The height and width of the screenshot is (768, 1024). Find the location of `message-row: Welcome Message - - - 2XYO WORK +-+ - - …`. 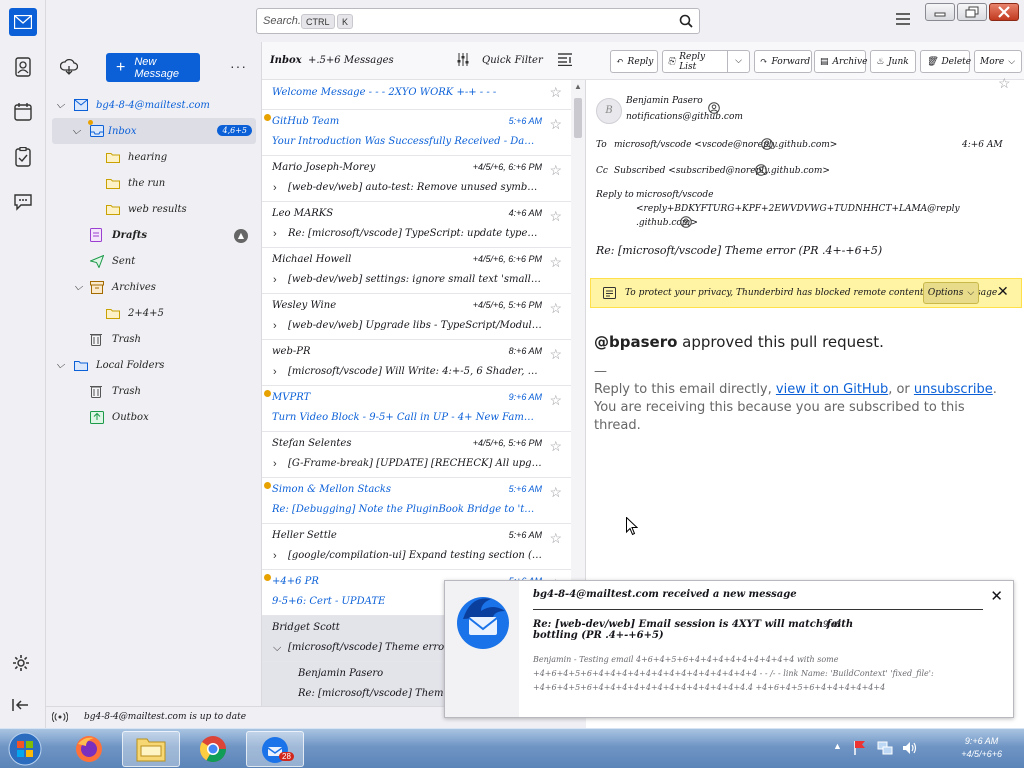

message-row: Welcome Message - - - 2XYO WORK +-+ - - … is located at coordinates (417, 95).